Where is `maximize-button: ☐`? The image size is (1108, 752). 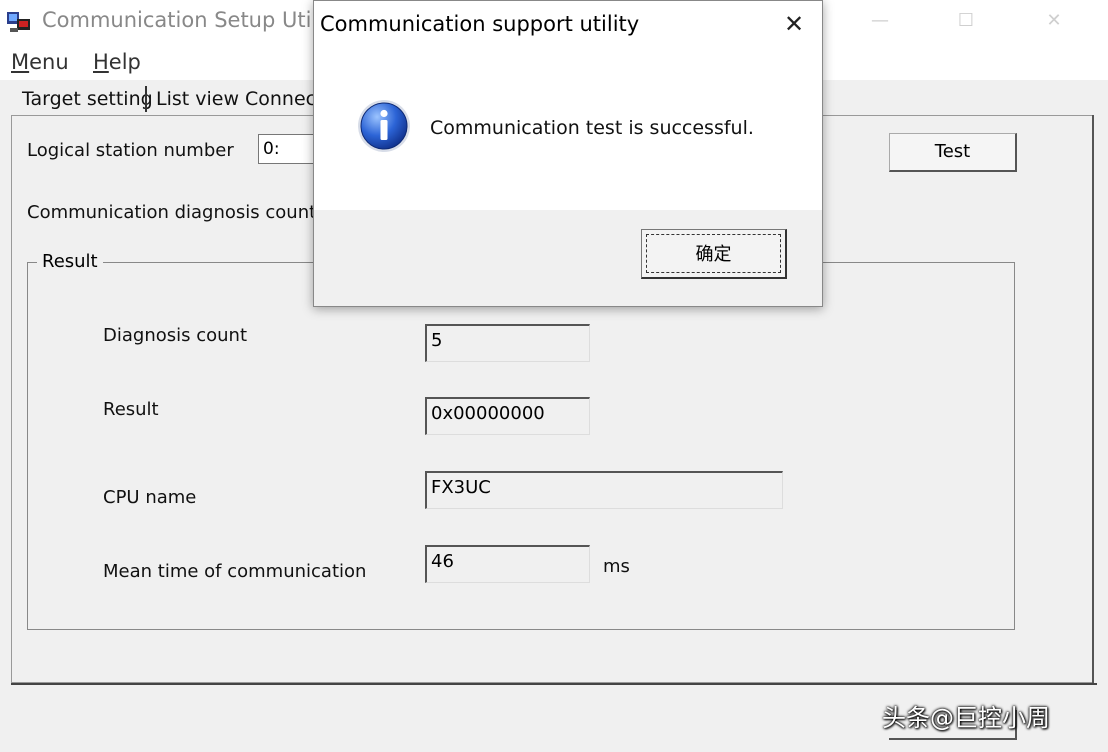 maximize-button: ☐ is located at coordinates (966, 21).